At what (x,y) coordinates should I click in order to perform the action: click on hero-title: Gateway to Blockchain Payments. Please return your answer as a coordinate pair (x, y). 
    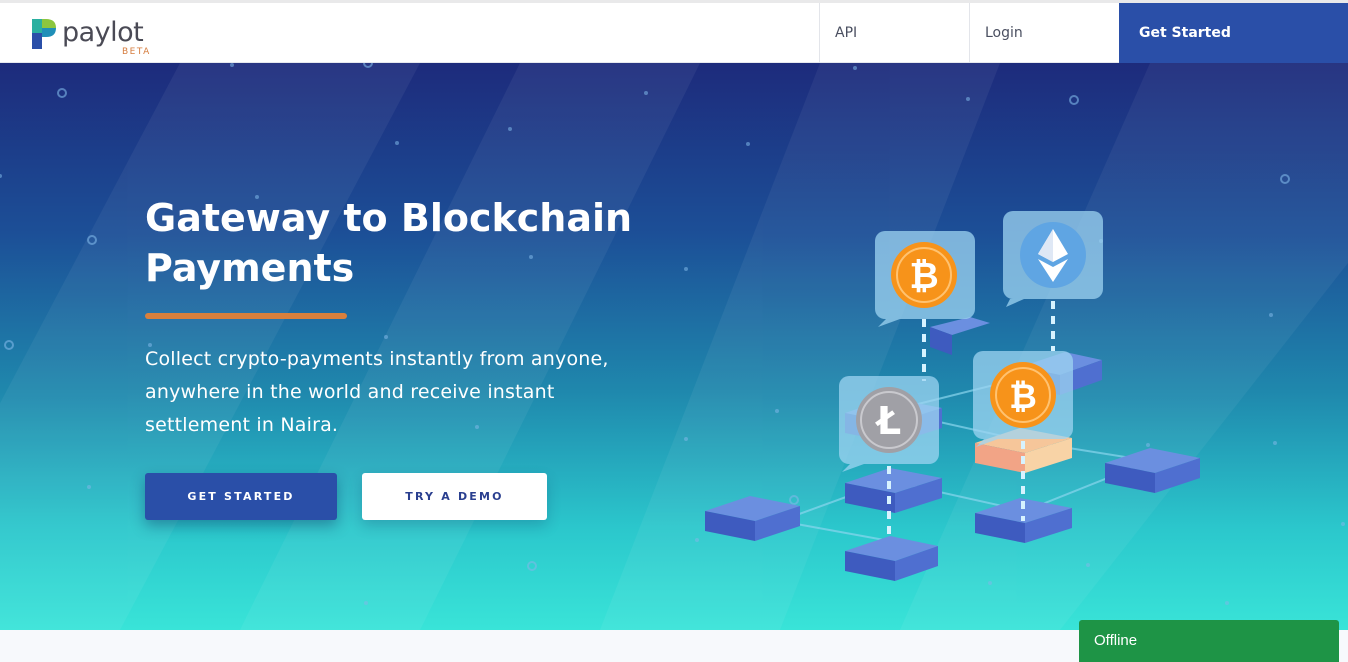
    Looking at the image, I should click on (389, 243).